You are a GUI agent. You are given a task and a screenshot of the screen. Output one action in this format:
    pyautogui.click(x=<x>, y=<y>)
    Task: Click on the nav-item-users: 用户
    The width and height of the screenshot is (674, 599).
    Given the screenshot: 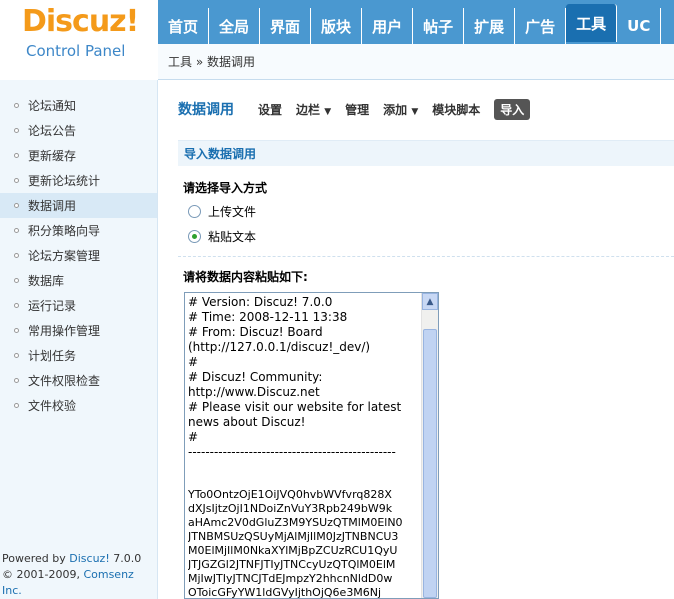 What is the action you would take?
    pyautogui.click(x=388, y=26)
    